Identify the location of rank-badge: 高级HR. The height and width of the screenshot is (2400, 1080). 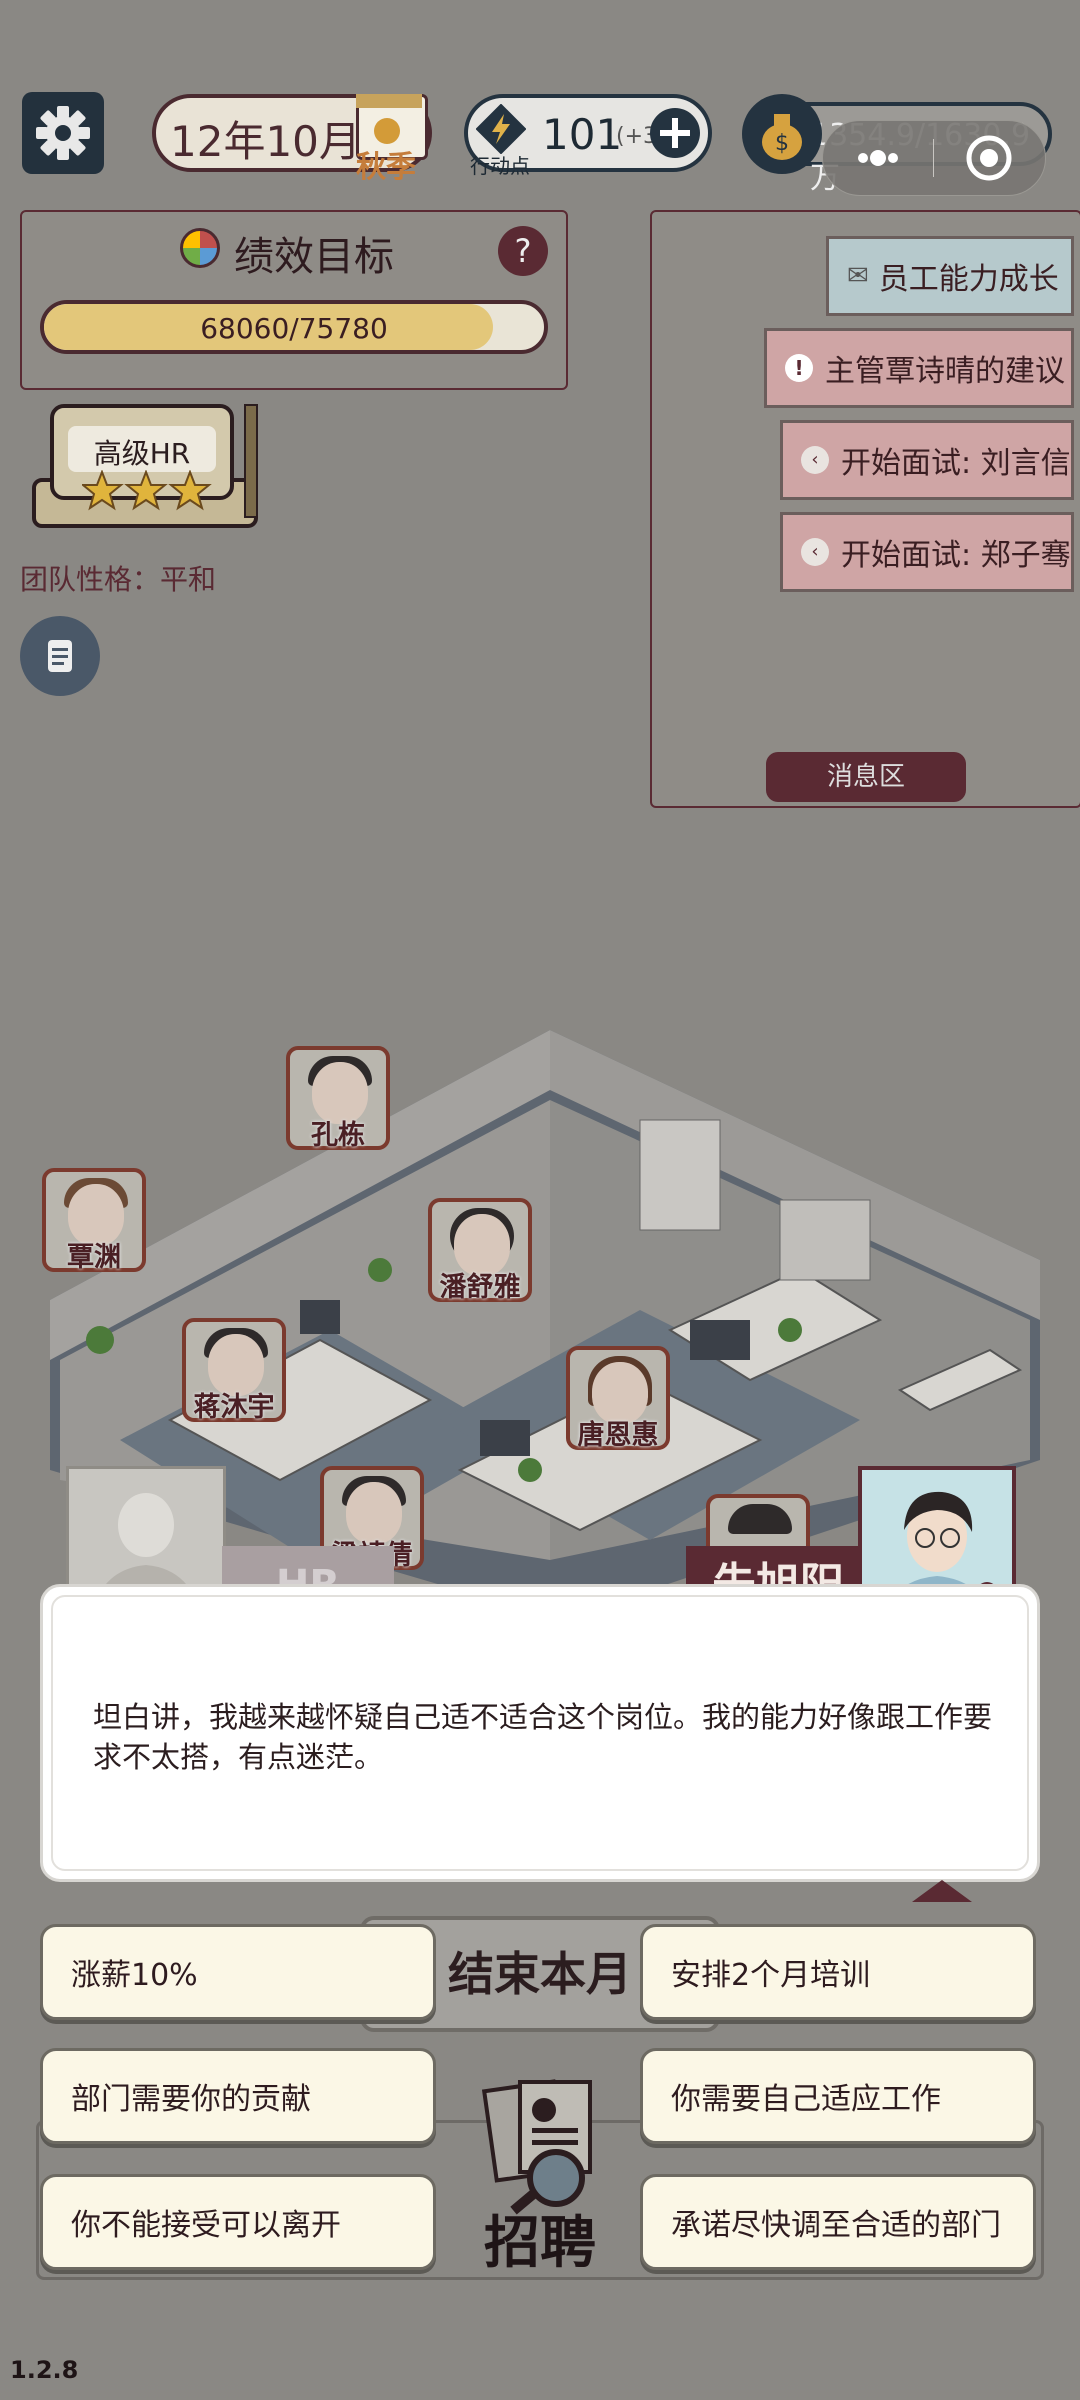
(147, 469).